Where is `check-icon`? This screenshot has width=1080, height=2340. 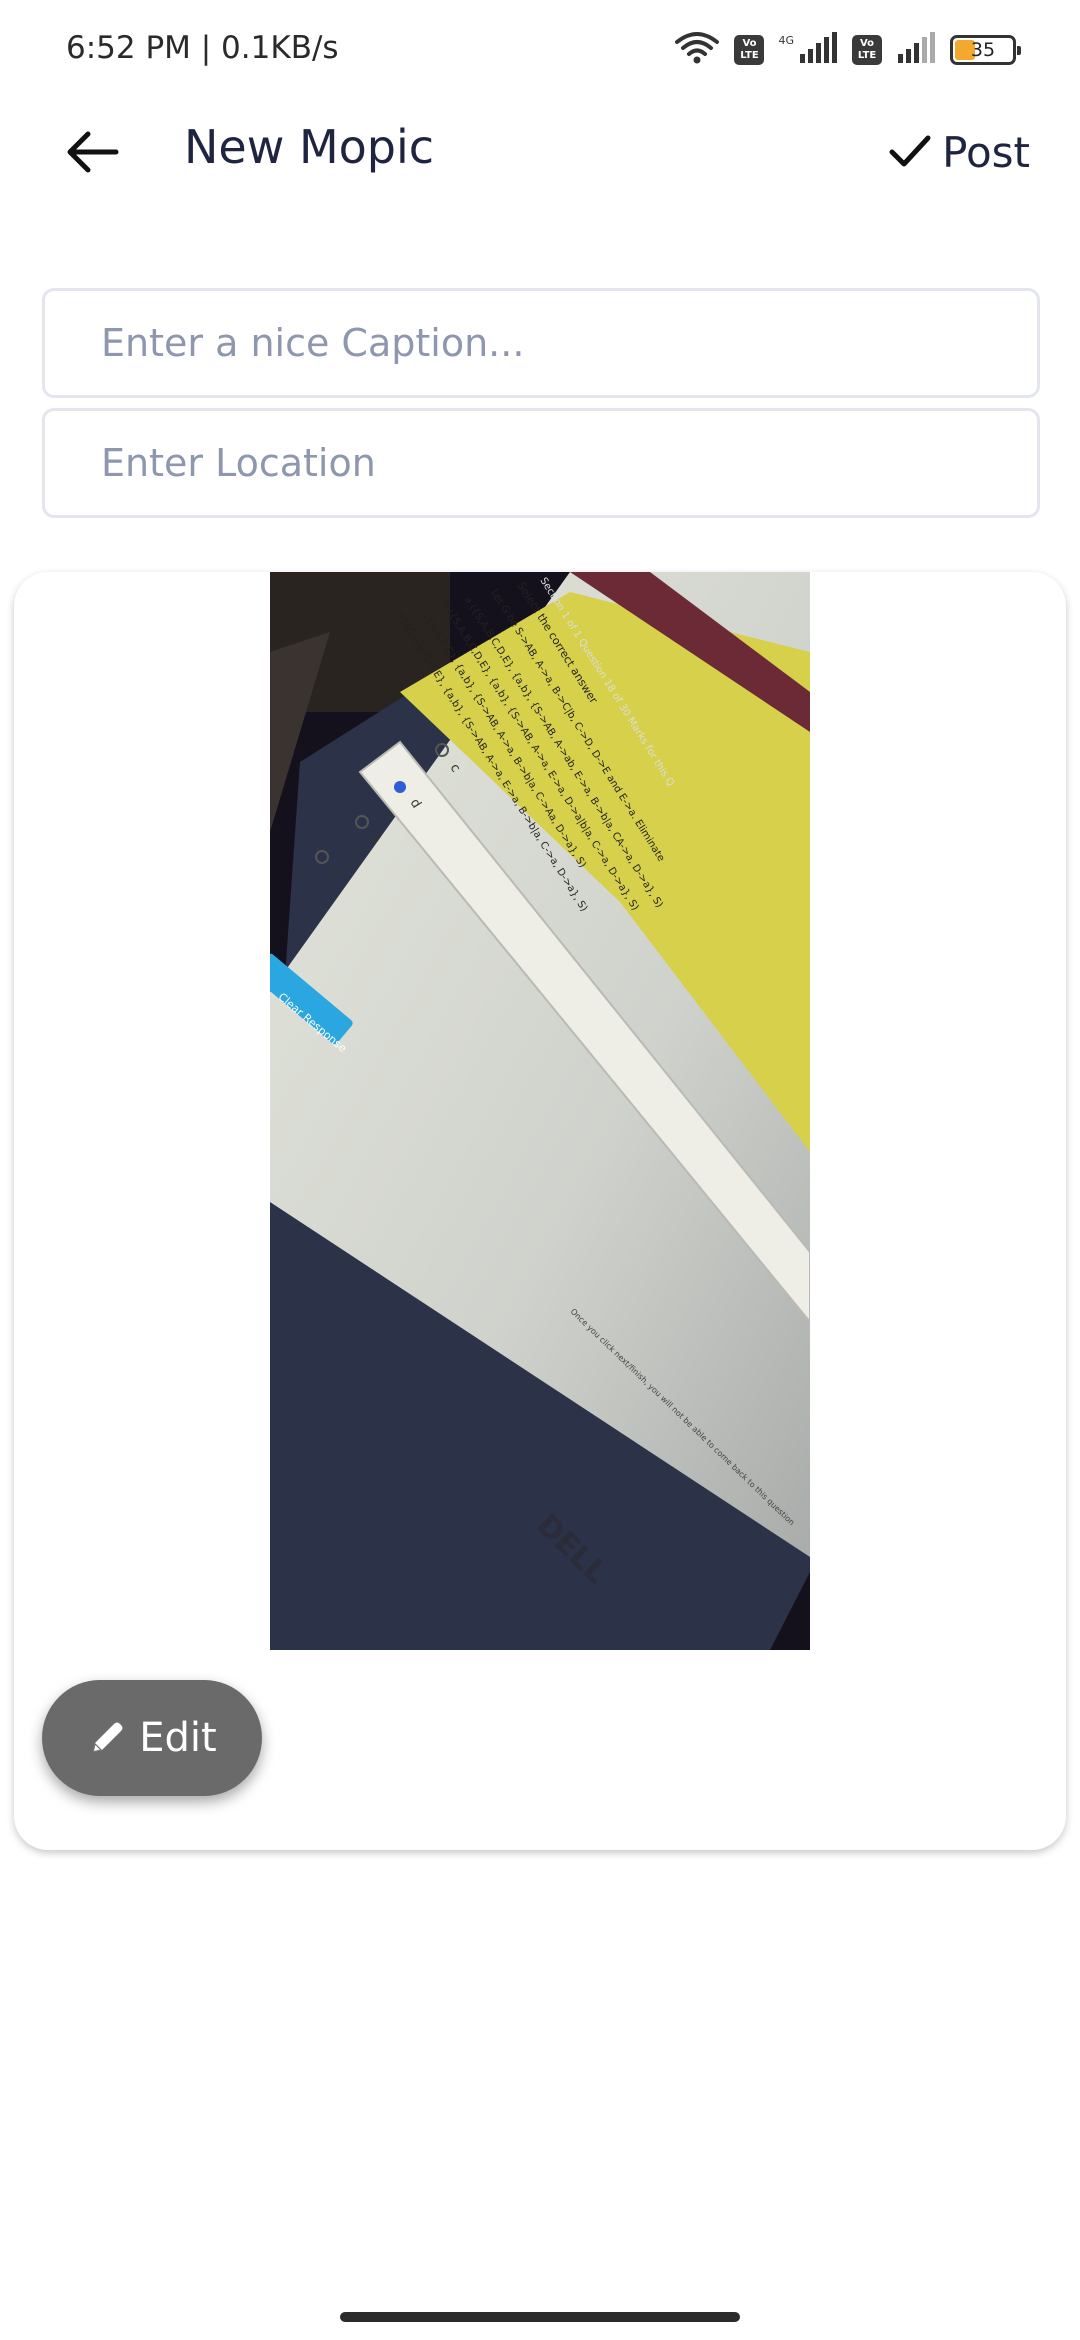
check-icon is located at coordinates (910, 151).